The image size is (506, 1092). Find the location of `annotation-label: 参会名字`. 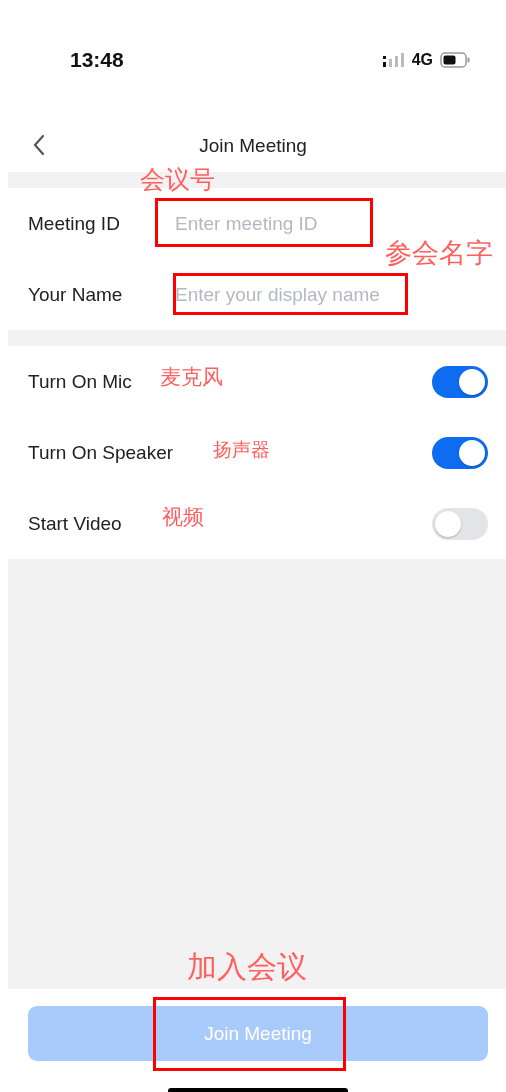

annotation-label: 参会名字 is located at coordinates (439, 253).